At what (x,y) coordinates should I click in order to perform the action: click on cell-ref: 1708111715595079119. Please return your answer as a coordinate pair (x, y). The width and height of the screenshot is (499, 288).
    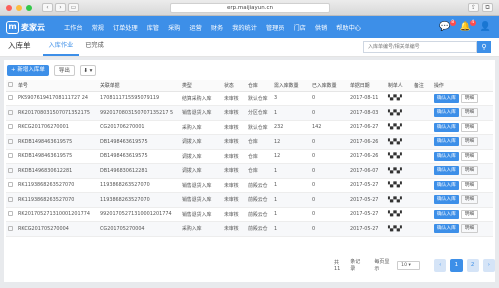
    Looking at the image, I should click on (139, 98).